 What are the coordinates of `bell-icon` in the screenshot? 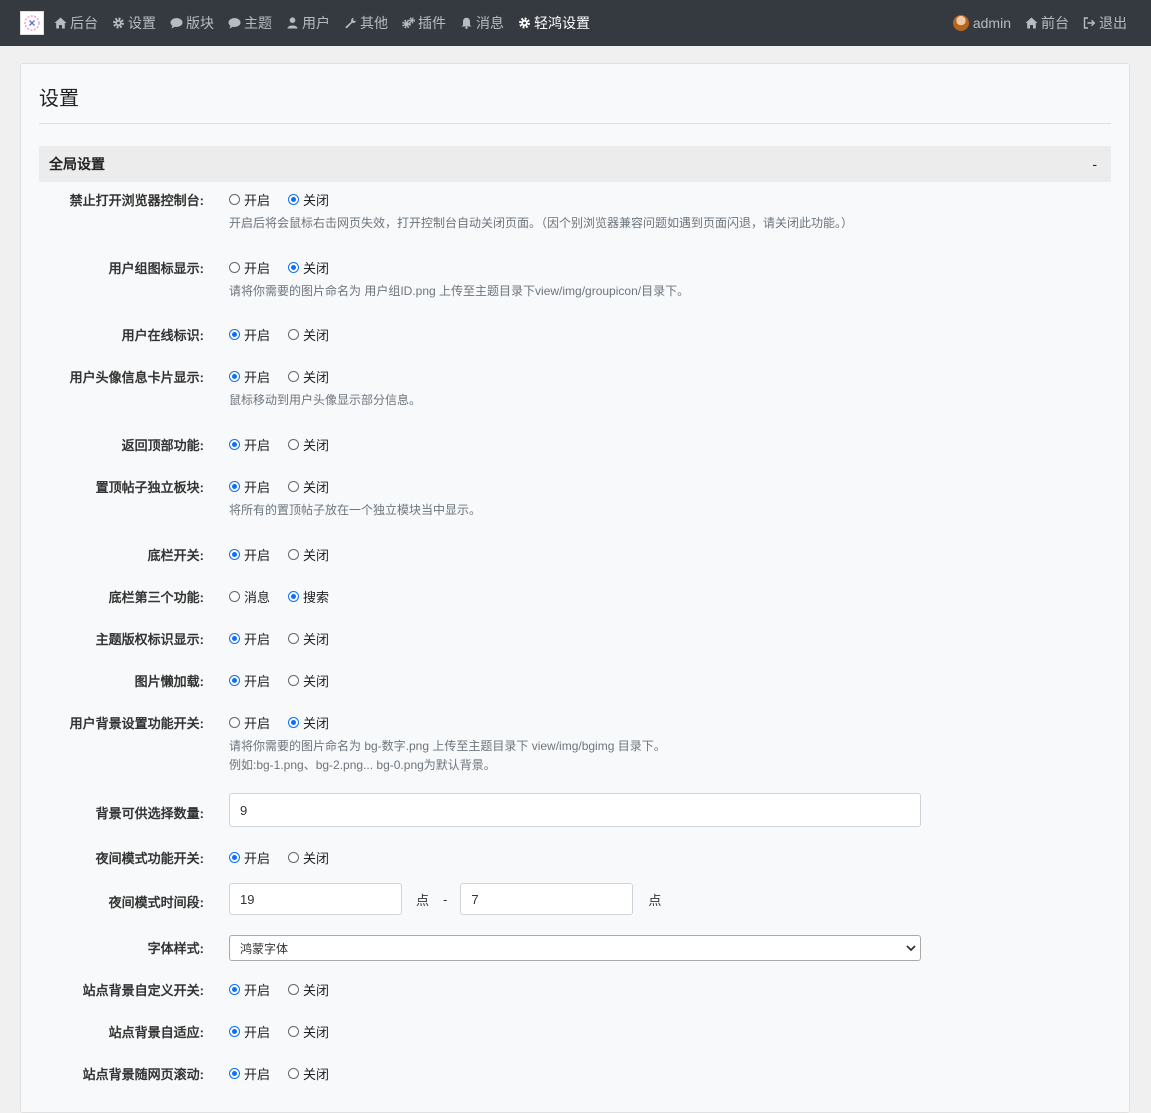 It's located at (466, 23).